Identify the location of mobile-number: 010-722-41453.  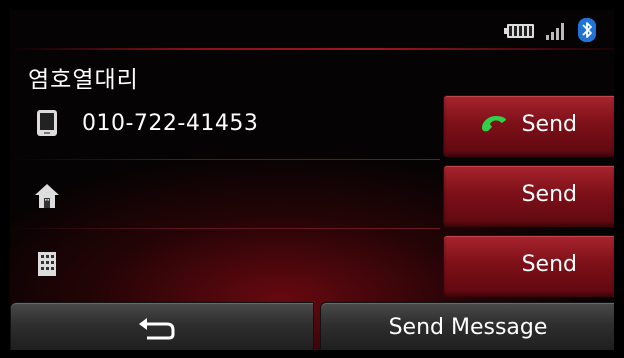
(170, 123).